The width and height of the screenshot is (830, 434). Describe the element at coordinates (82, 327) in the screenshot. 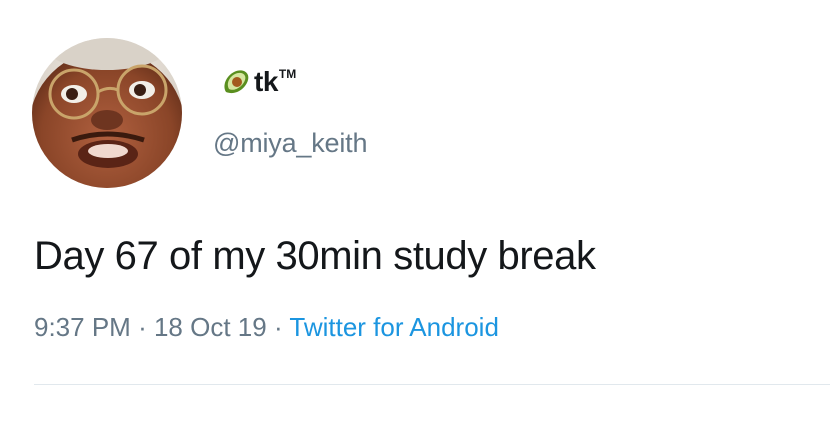

I see `tweet-time: 9:37 PM` at that location.